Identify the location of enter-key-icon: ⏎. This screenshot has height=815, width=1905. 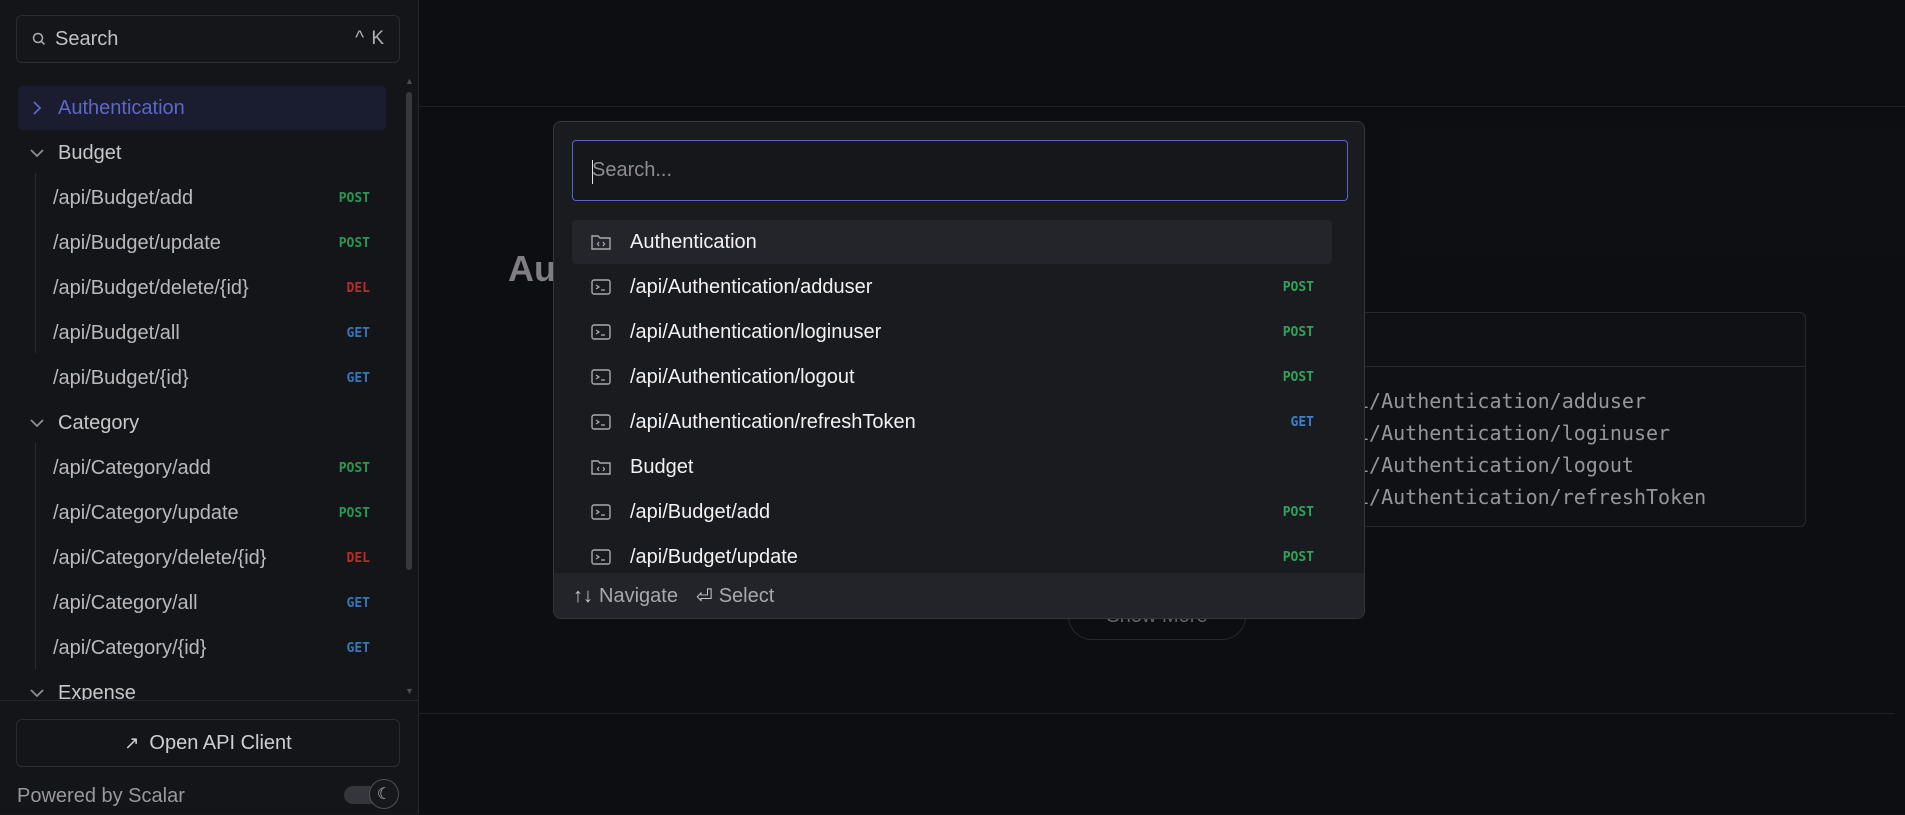
(704, 597).